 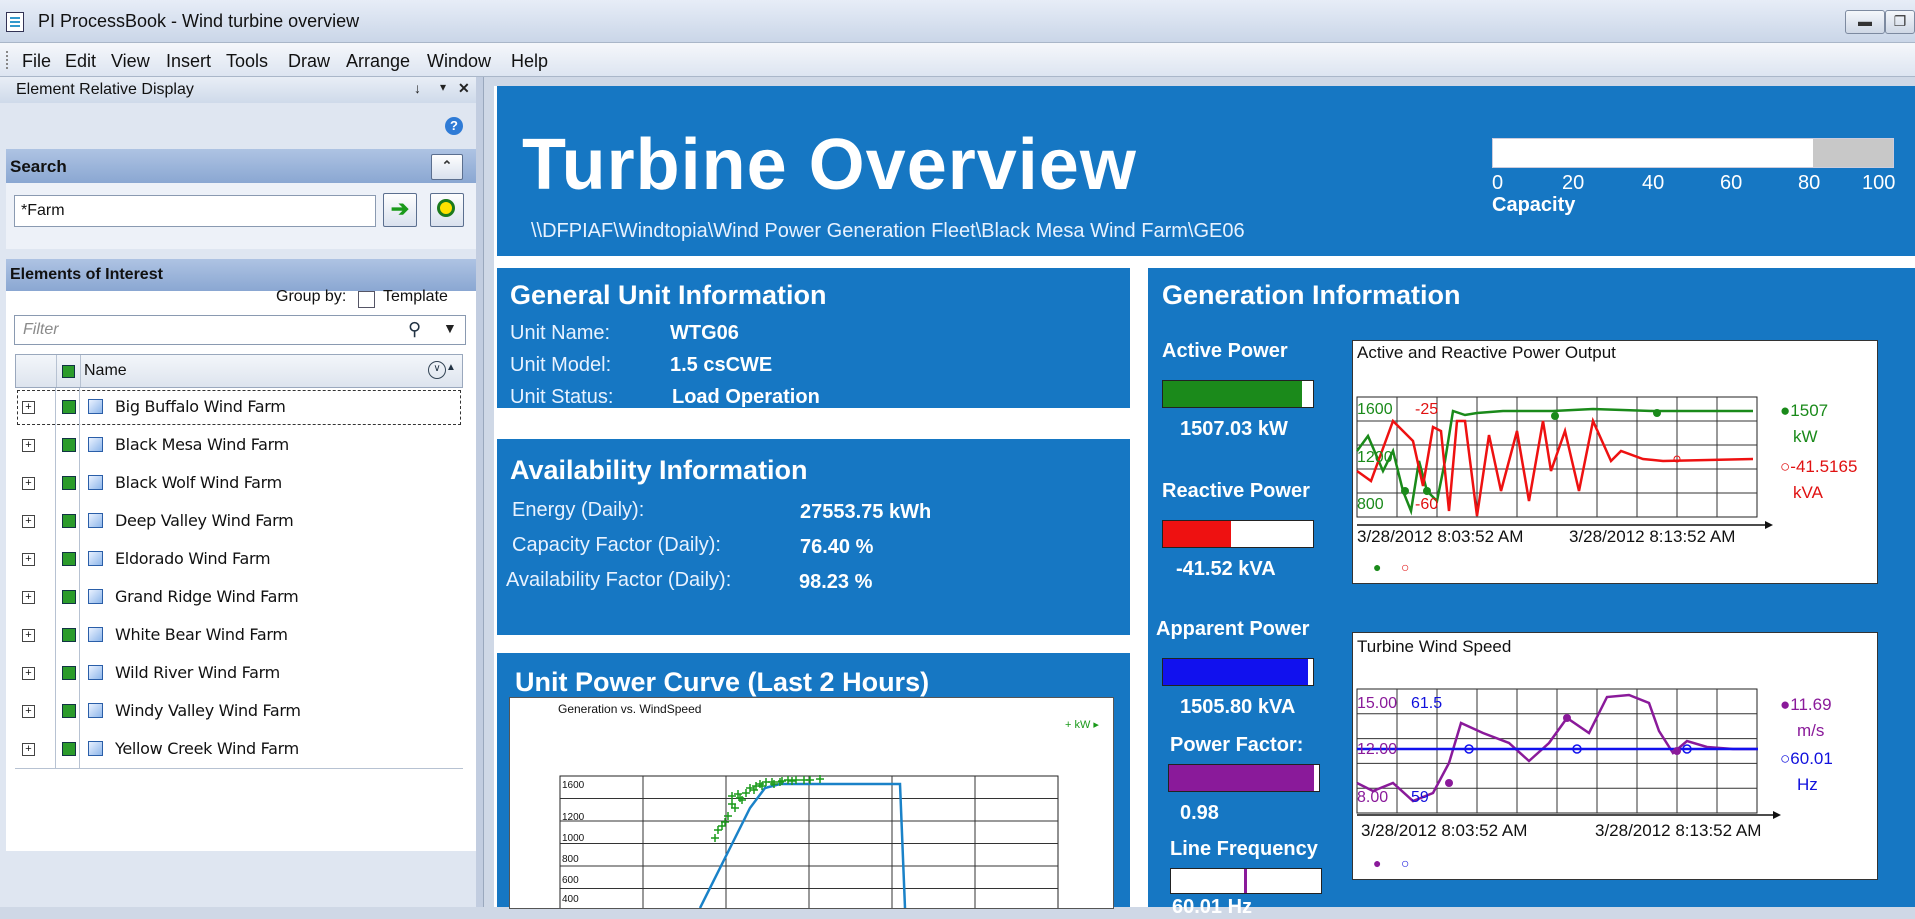 What do you see at coordinates (529, 61) in the screenshot?
I see `menu-help: Help` at bounding box center [529, 61].